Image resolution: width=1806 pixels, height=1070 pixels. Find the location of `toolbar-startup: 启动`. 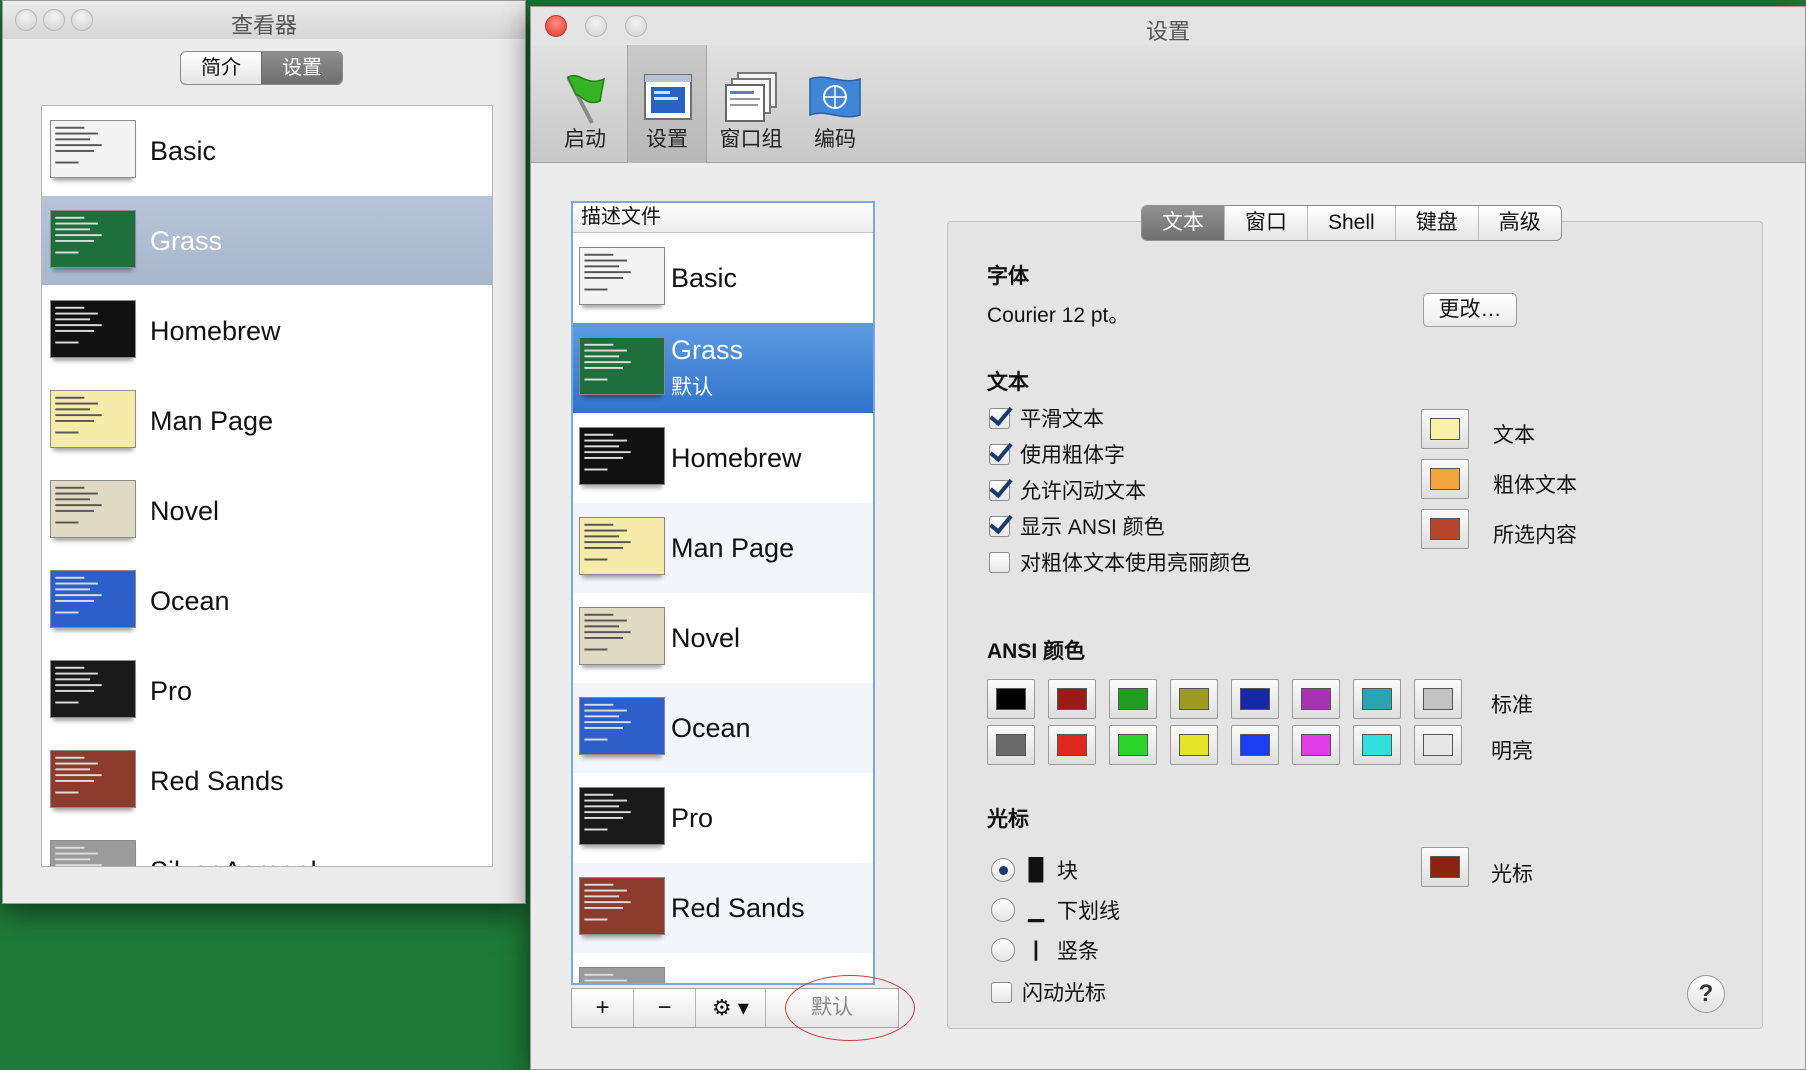

toolbar-startup: 启动 is located at coordinates (585, 110).